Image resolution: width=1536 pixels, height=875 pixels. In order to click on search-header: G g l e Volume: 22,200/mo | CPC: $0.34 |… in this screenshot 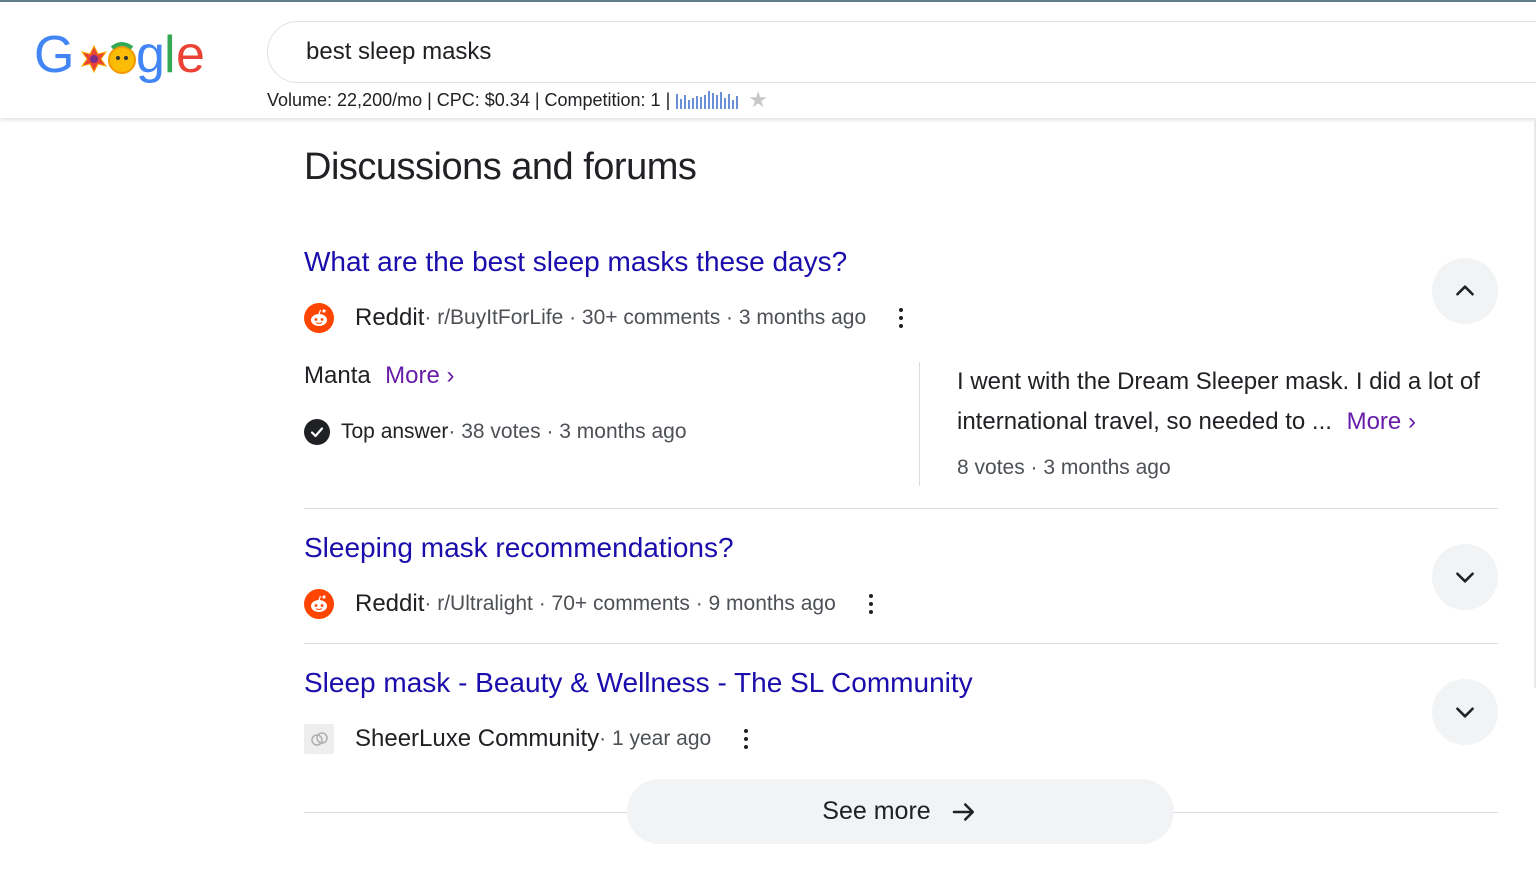, I will do `click(768, 60)`.